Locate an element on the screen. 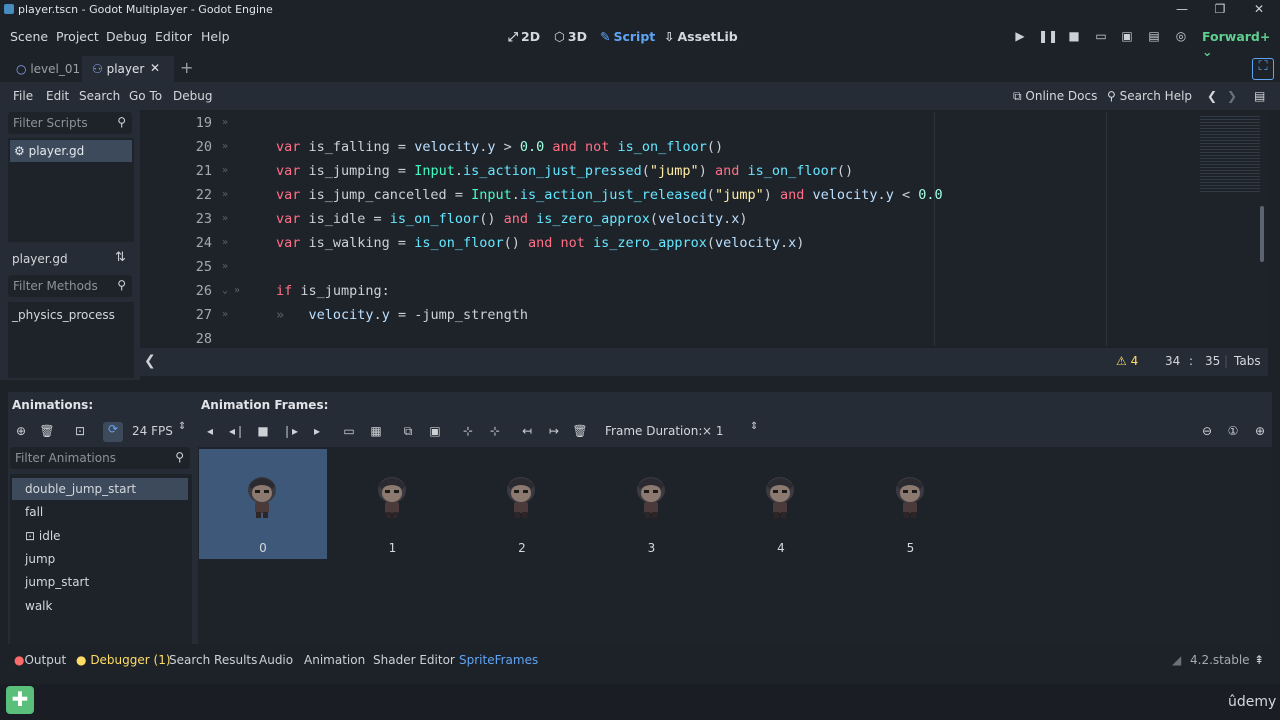  sprite-sheet-icon: ▦ is located at coordinates (376, 432).